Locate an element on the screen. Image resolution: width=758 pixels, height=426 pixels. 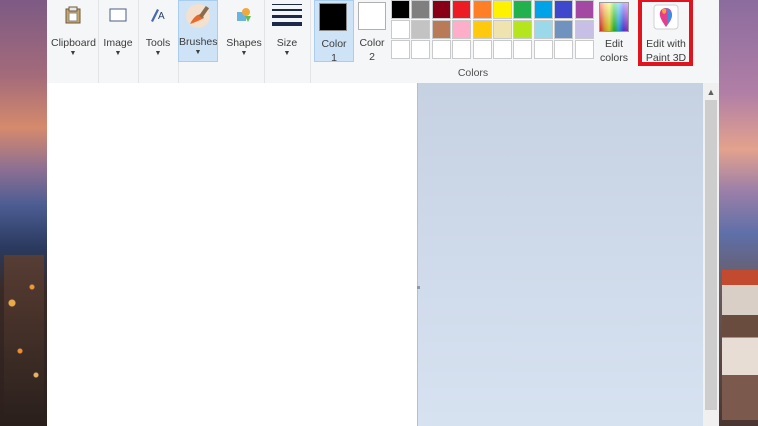
rainbow-icon is located at coordinates (614, 17).